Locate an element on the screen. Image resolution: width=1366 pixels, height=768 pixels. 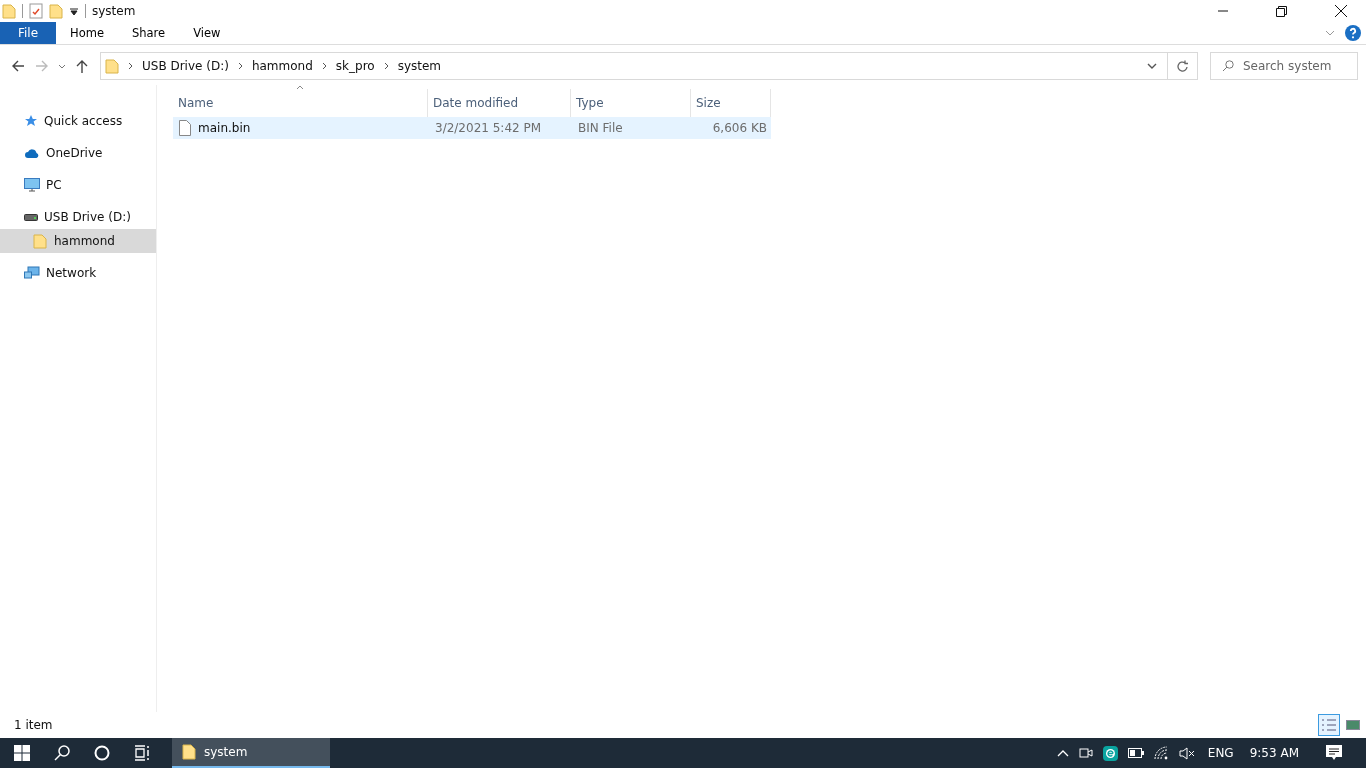
cloud-icon is located at coordinates (32, 153).